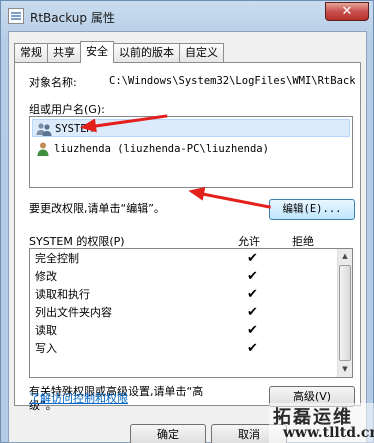 The height and width of the screenshot is (443, 374). What do you see at coordinates (53, 82) in the screenshot?
I see `object-name-label: 对象名称:` at bounding box center [53, 82].